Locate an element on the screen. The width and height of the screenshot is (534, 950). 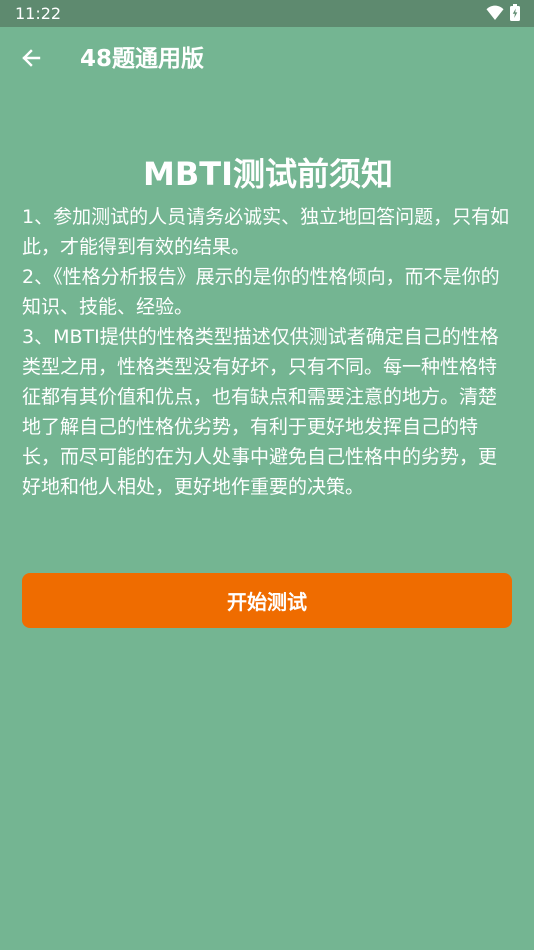
notice-paragraph-1: 1、参加测试的人员请务必诚实、独立地回答问题，只有如此，才能得到有效的结果。 is located at coordinates (266, 232).